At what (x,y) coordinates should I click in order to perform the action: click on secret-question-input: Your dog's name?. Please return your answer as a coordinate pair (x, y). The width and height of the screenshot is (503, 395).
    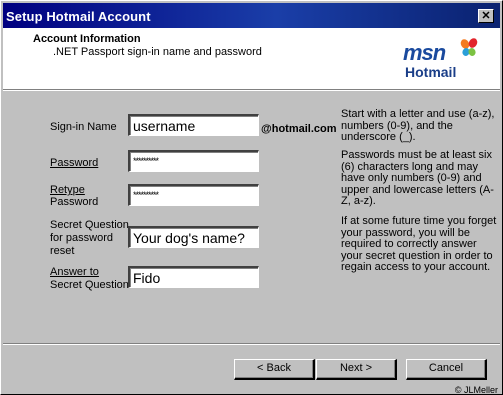
    Looking at the image, I should click on (193, 237).